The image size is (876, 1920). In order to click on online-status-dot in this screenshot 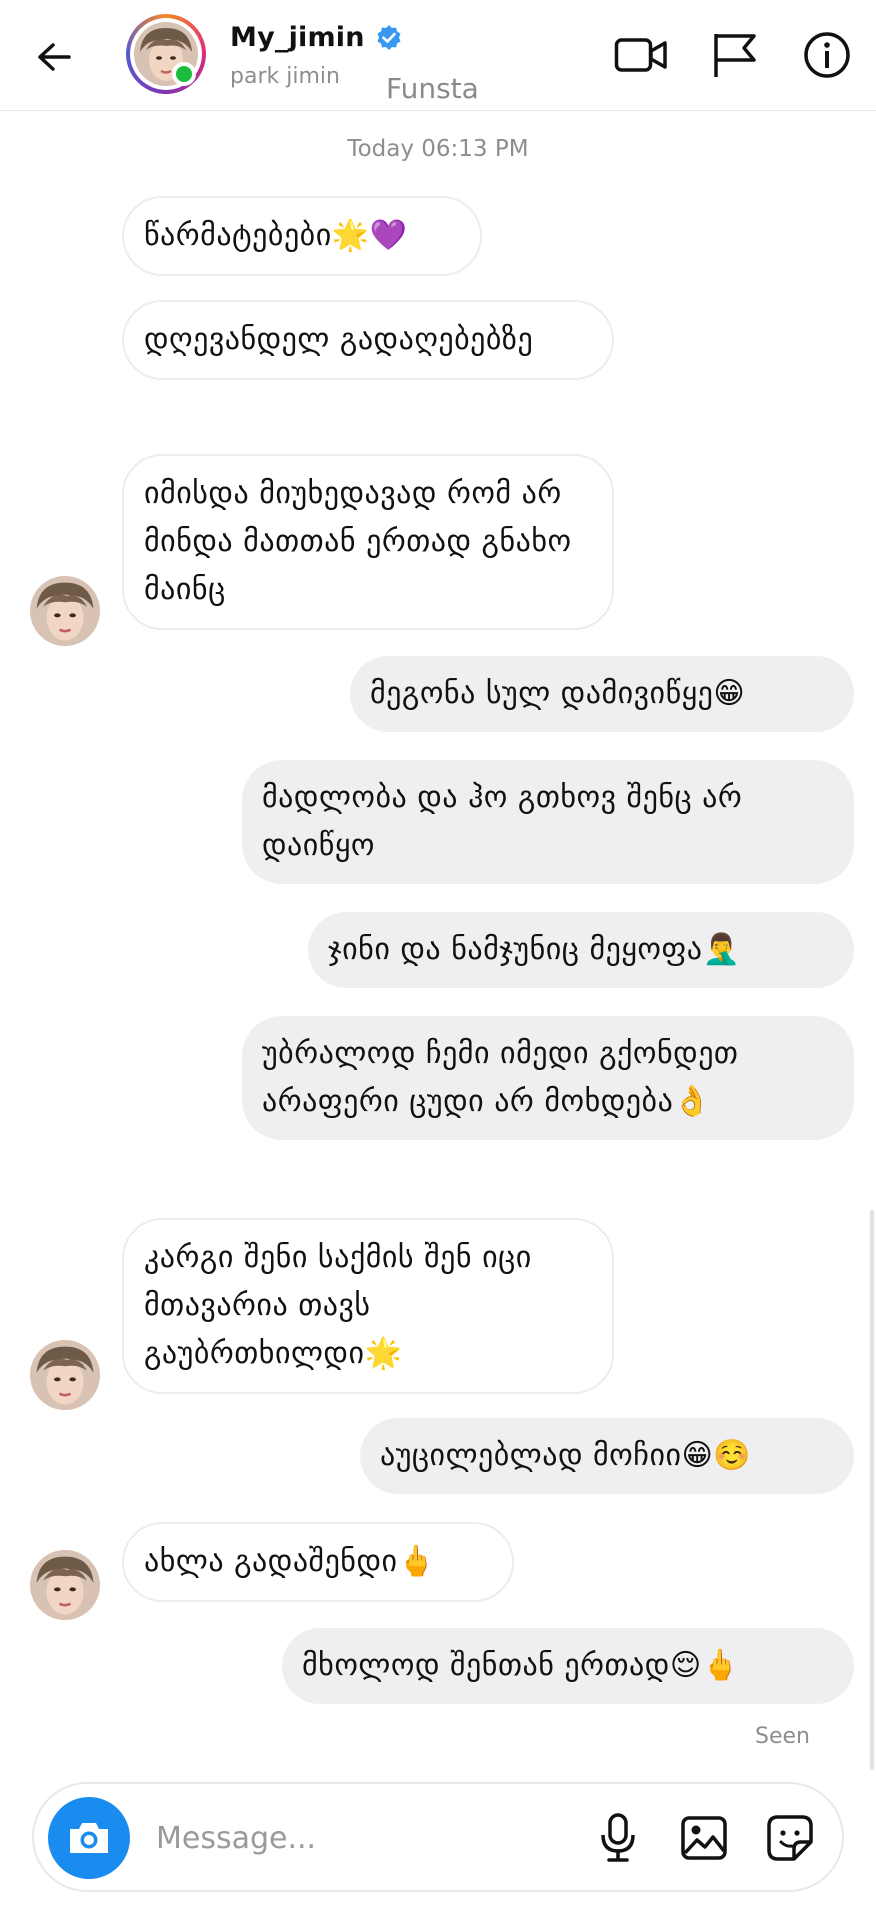, I will do `click(184, 74)`.